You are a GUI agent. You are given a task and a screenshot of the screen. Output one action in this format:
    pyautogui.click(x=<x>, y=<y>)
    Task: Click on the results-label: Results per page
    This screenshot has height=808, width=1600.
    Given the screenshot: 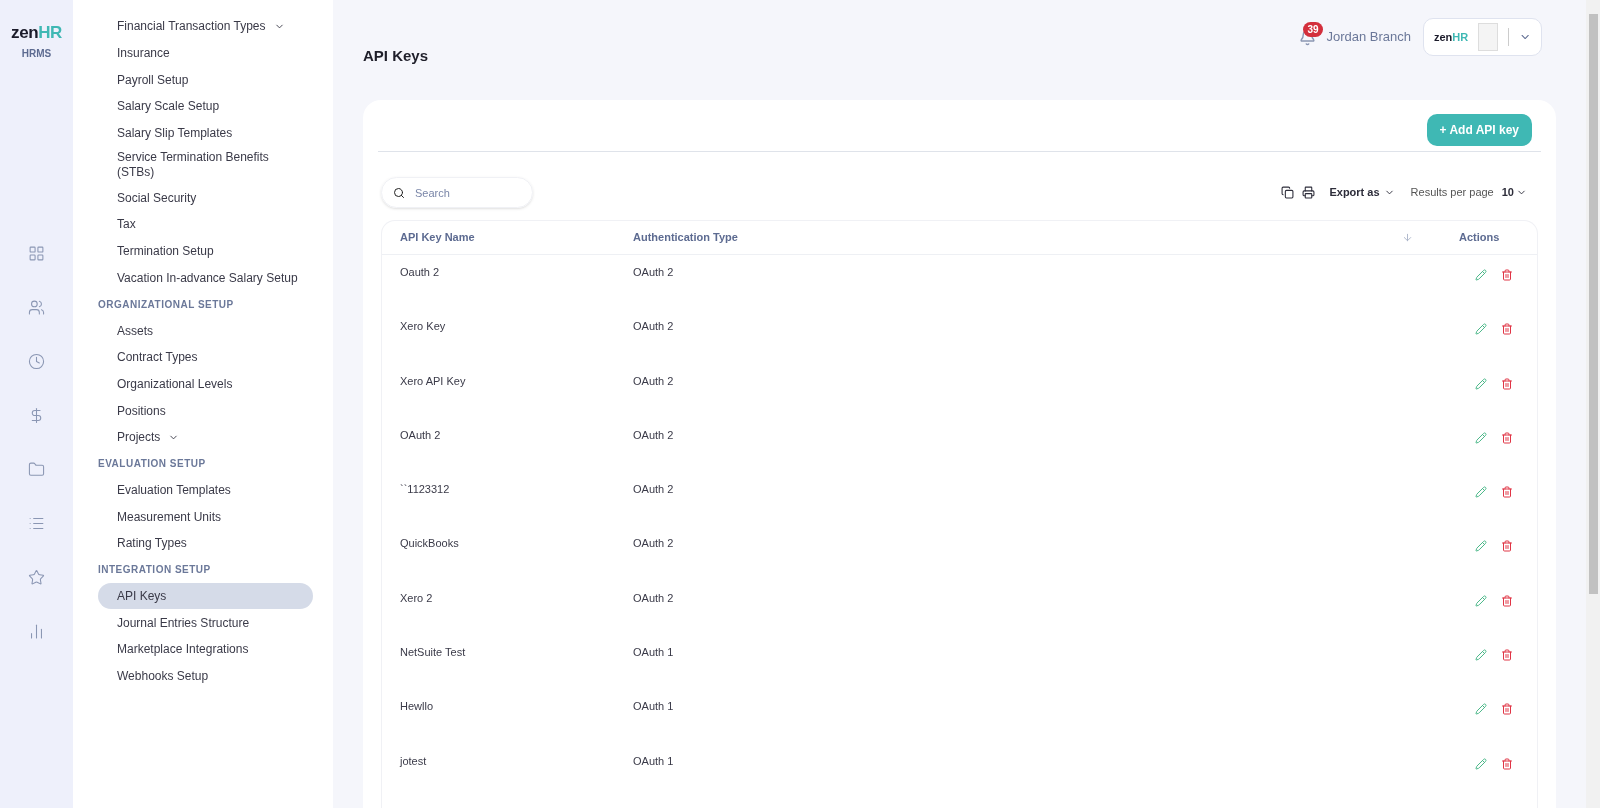 What is the action you would take?
    pyautogui.click(x=1452, y=193)
    